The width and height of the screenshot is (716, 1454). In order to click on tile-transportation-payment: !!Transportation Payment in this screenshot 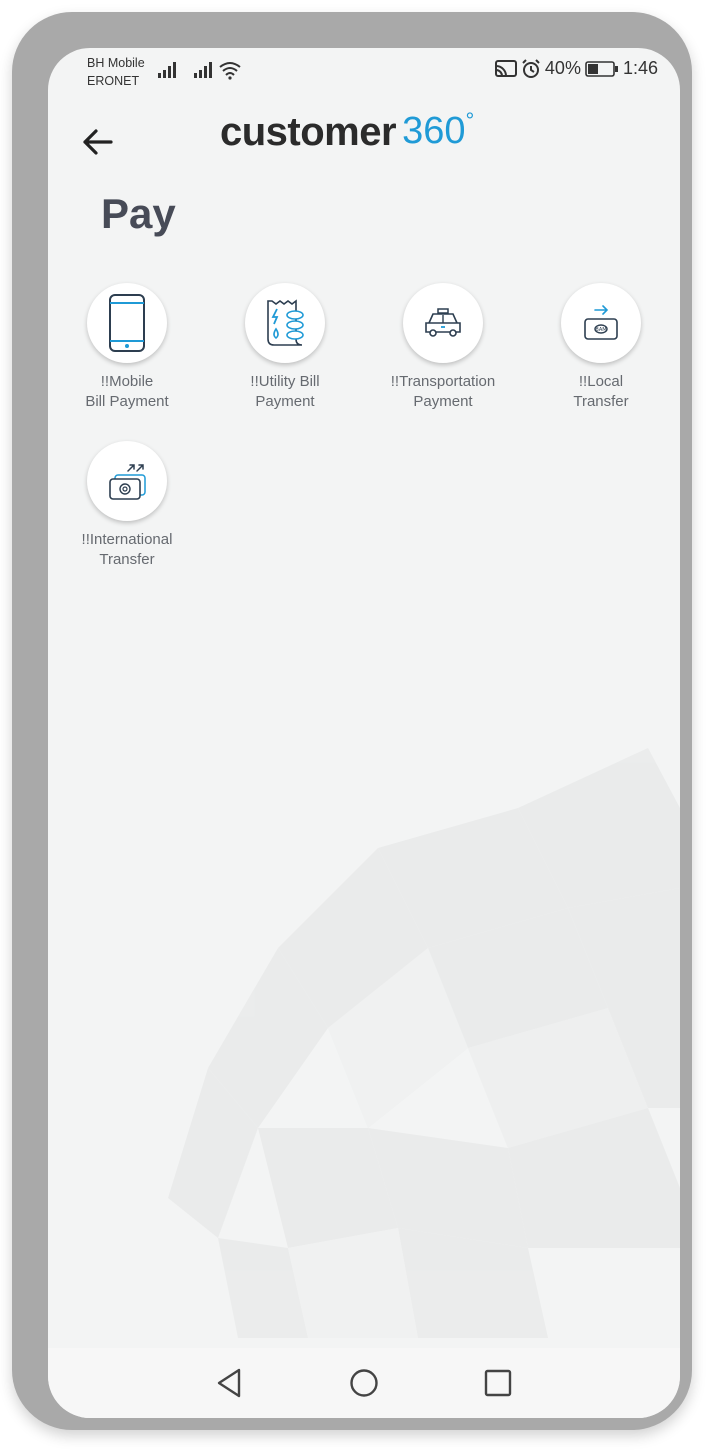, I will do `click(443, 347)`.